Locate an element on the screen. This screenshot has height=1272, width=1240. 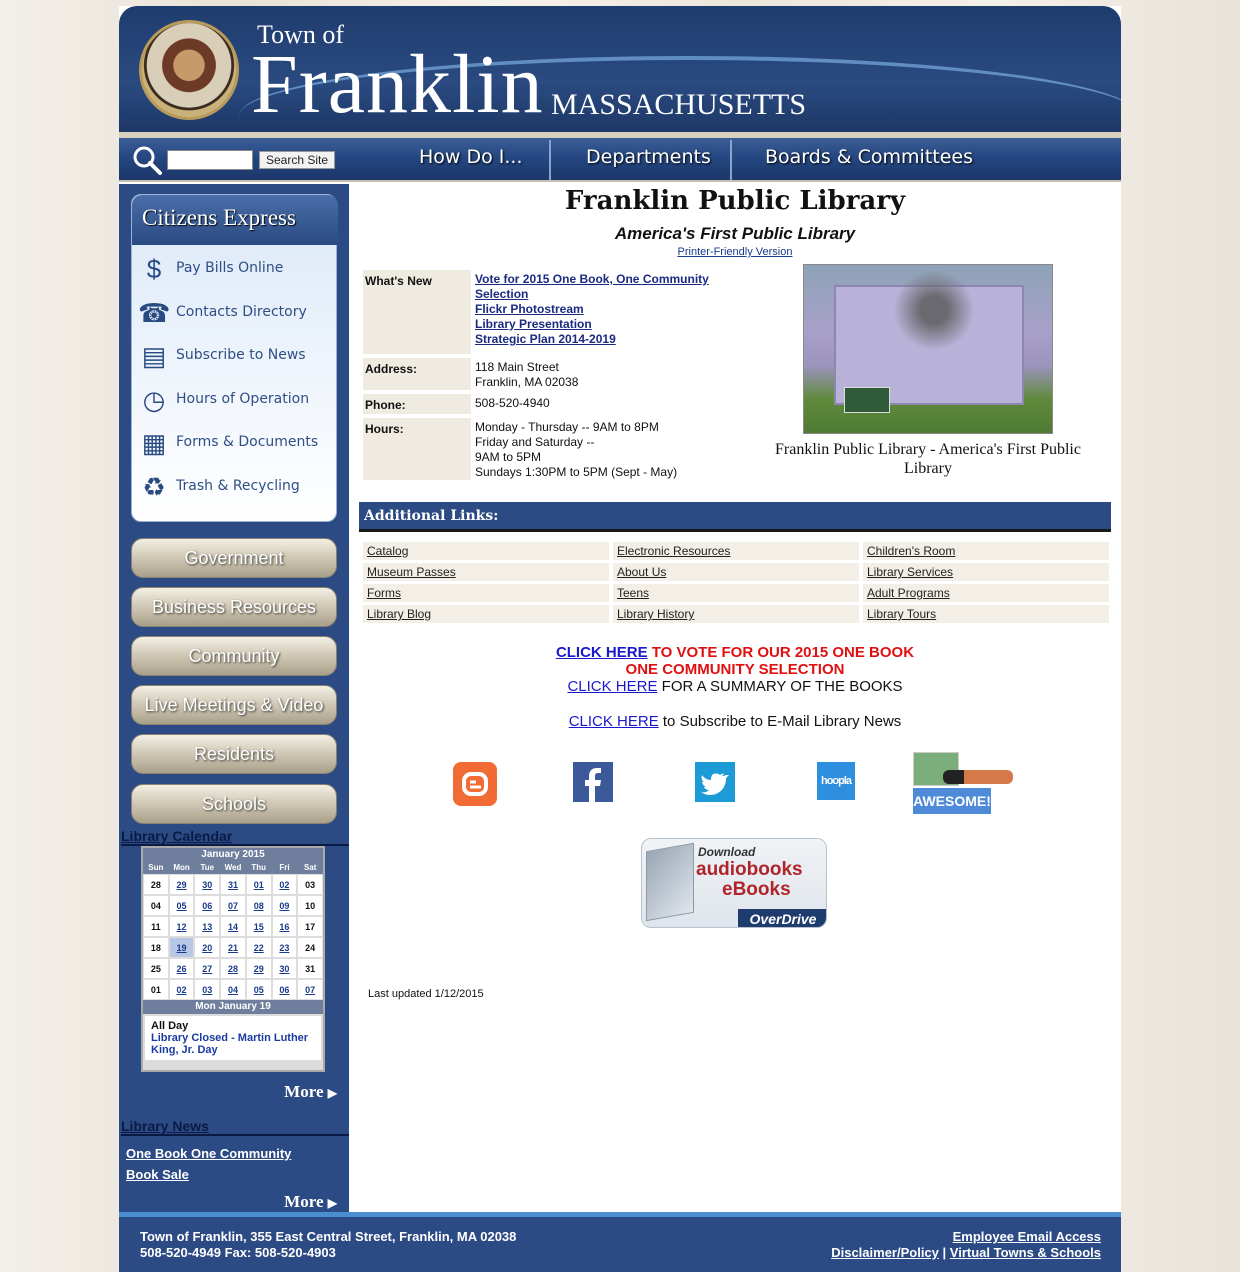
calendar-day: 13 is located at coordinates (207, 926).